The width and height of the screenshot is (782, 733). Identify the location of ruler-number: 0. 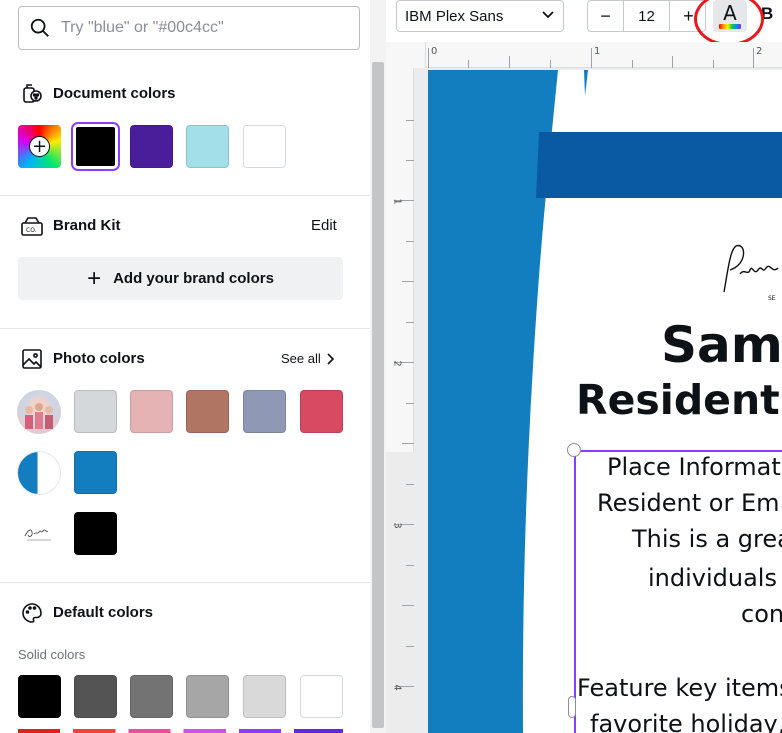
(434, 51).